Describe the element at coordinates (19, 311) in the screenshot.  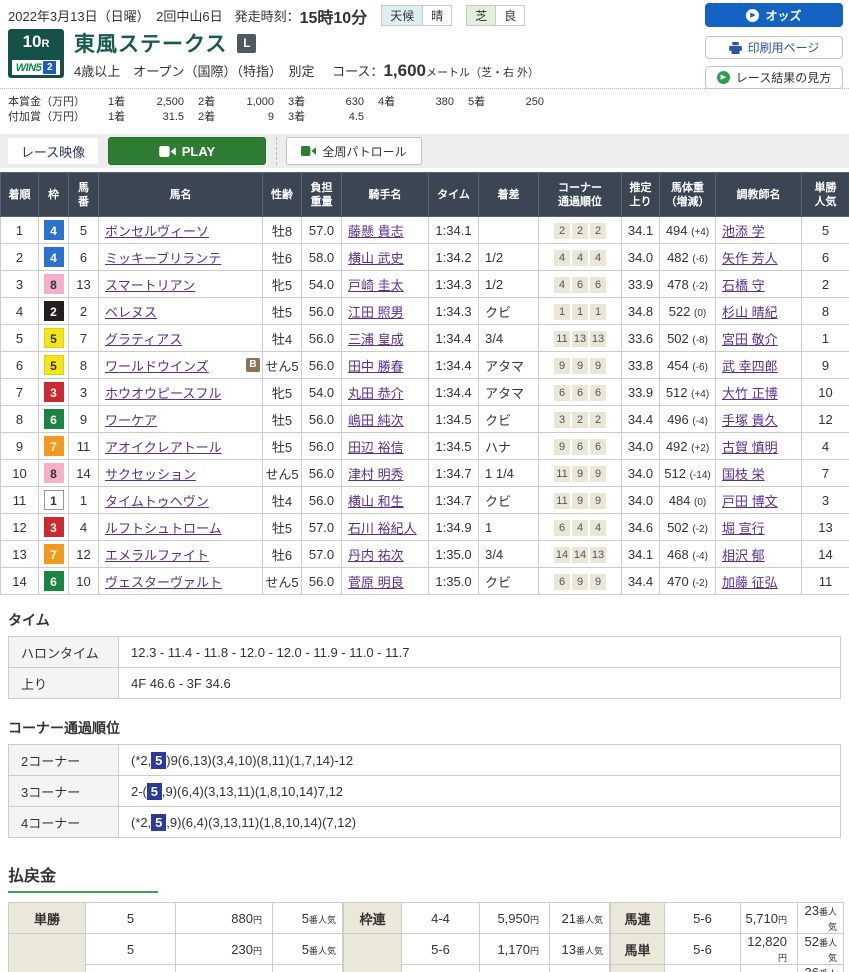
I see `finish-position: 4` at that location.